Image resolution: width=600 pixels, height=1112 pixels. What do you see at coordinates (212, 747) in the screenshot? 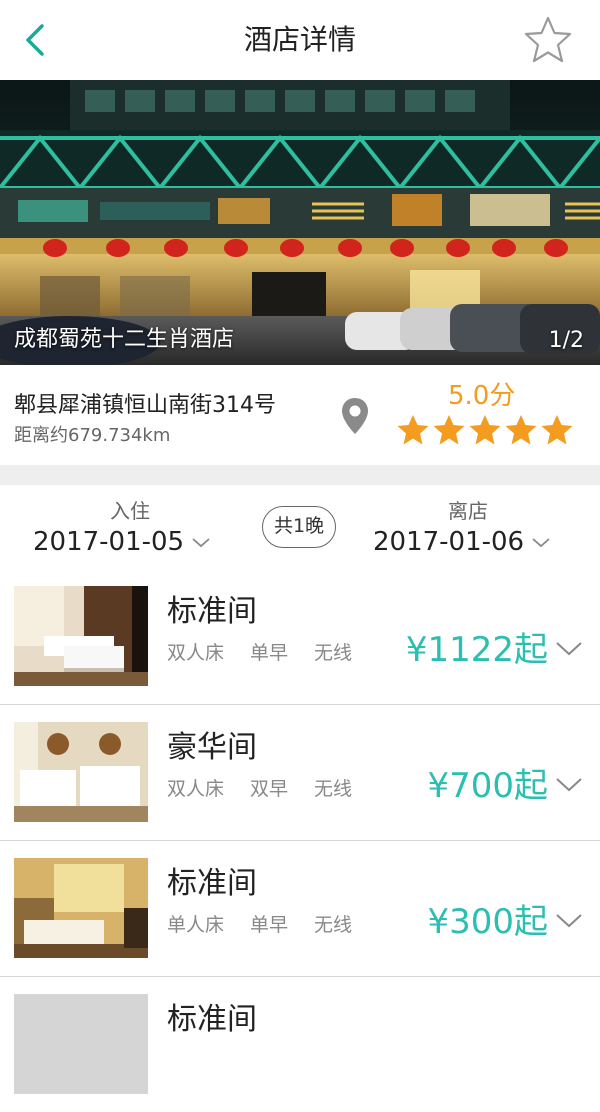
I see `room-name: 豪华间` at bounding box center [212, 747].